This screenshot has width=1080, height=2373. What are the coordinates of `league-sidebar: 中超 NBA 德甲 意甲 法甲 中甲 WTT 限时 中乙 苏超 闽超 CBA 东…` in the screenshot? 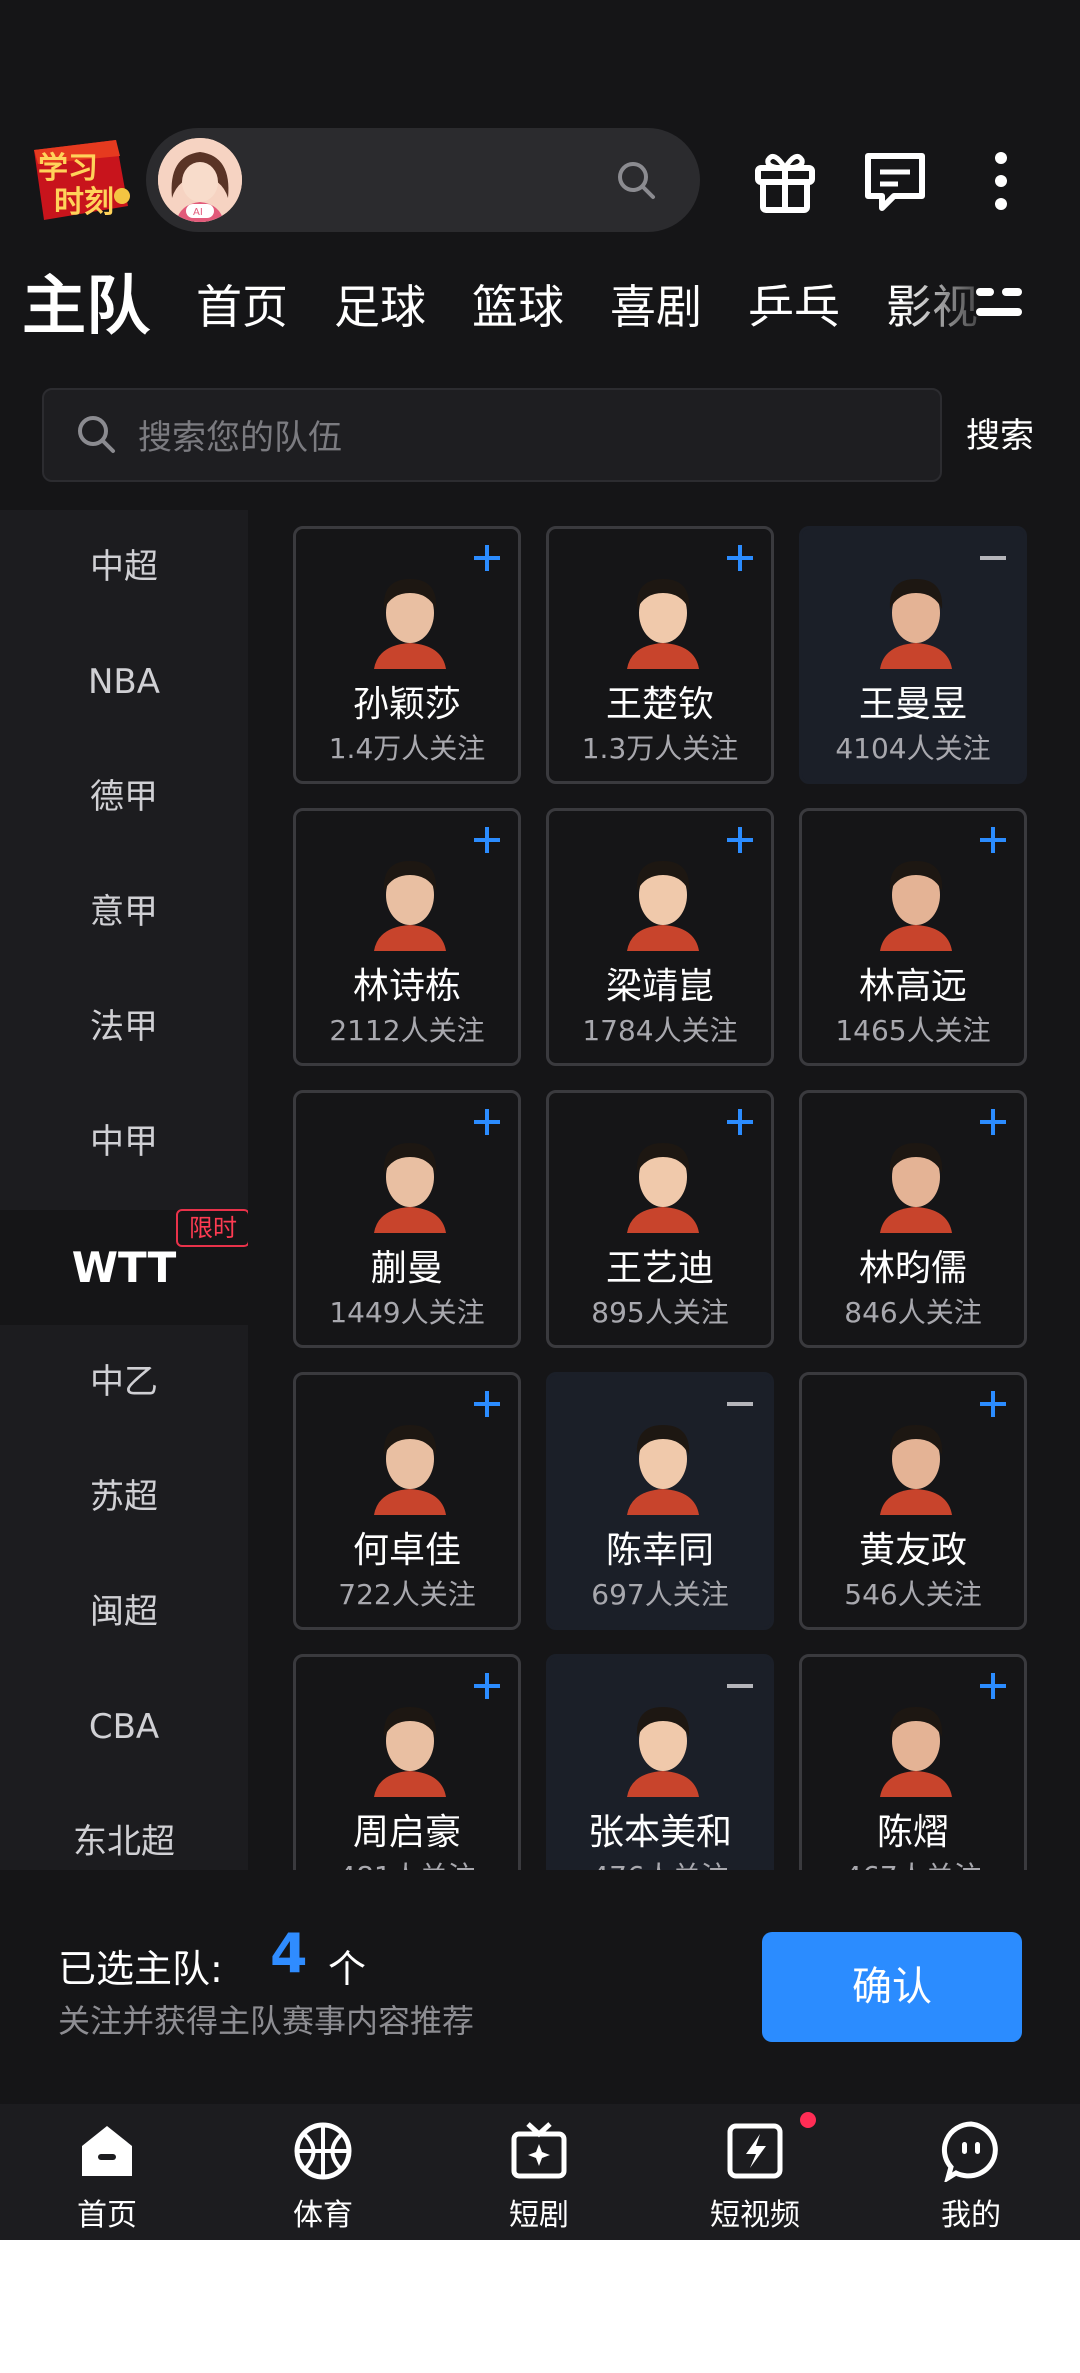 It's located at (124, 1190).